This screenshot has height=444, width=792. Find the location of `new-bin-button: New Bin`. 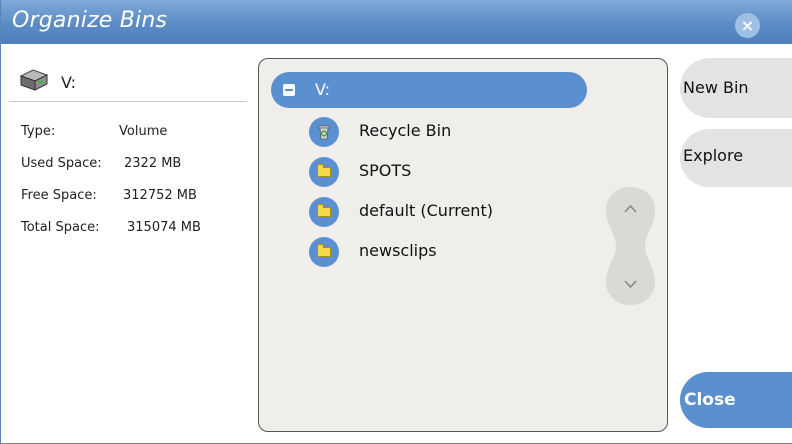

new-bin-button: New Bin is located at coordinates (736, 88).